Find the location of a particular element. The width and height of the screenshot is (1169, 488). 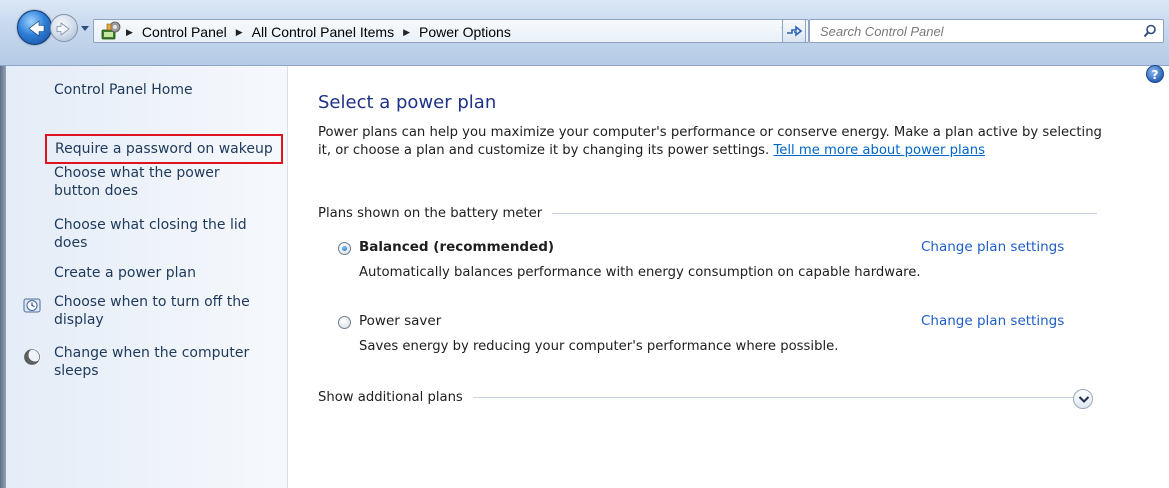

battery-meter-group: Plans shown on the battery meter is located at coordinates (707, 213).